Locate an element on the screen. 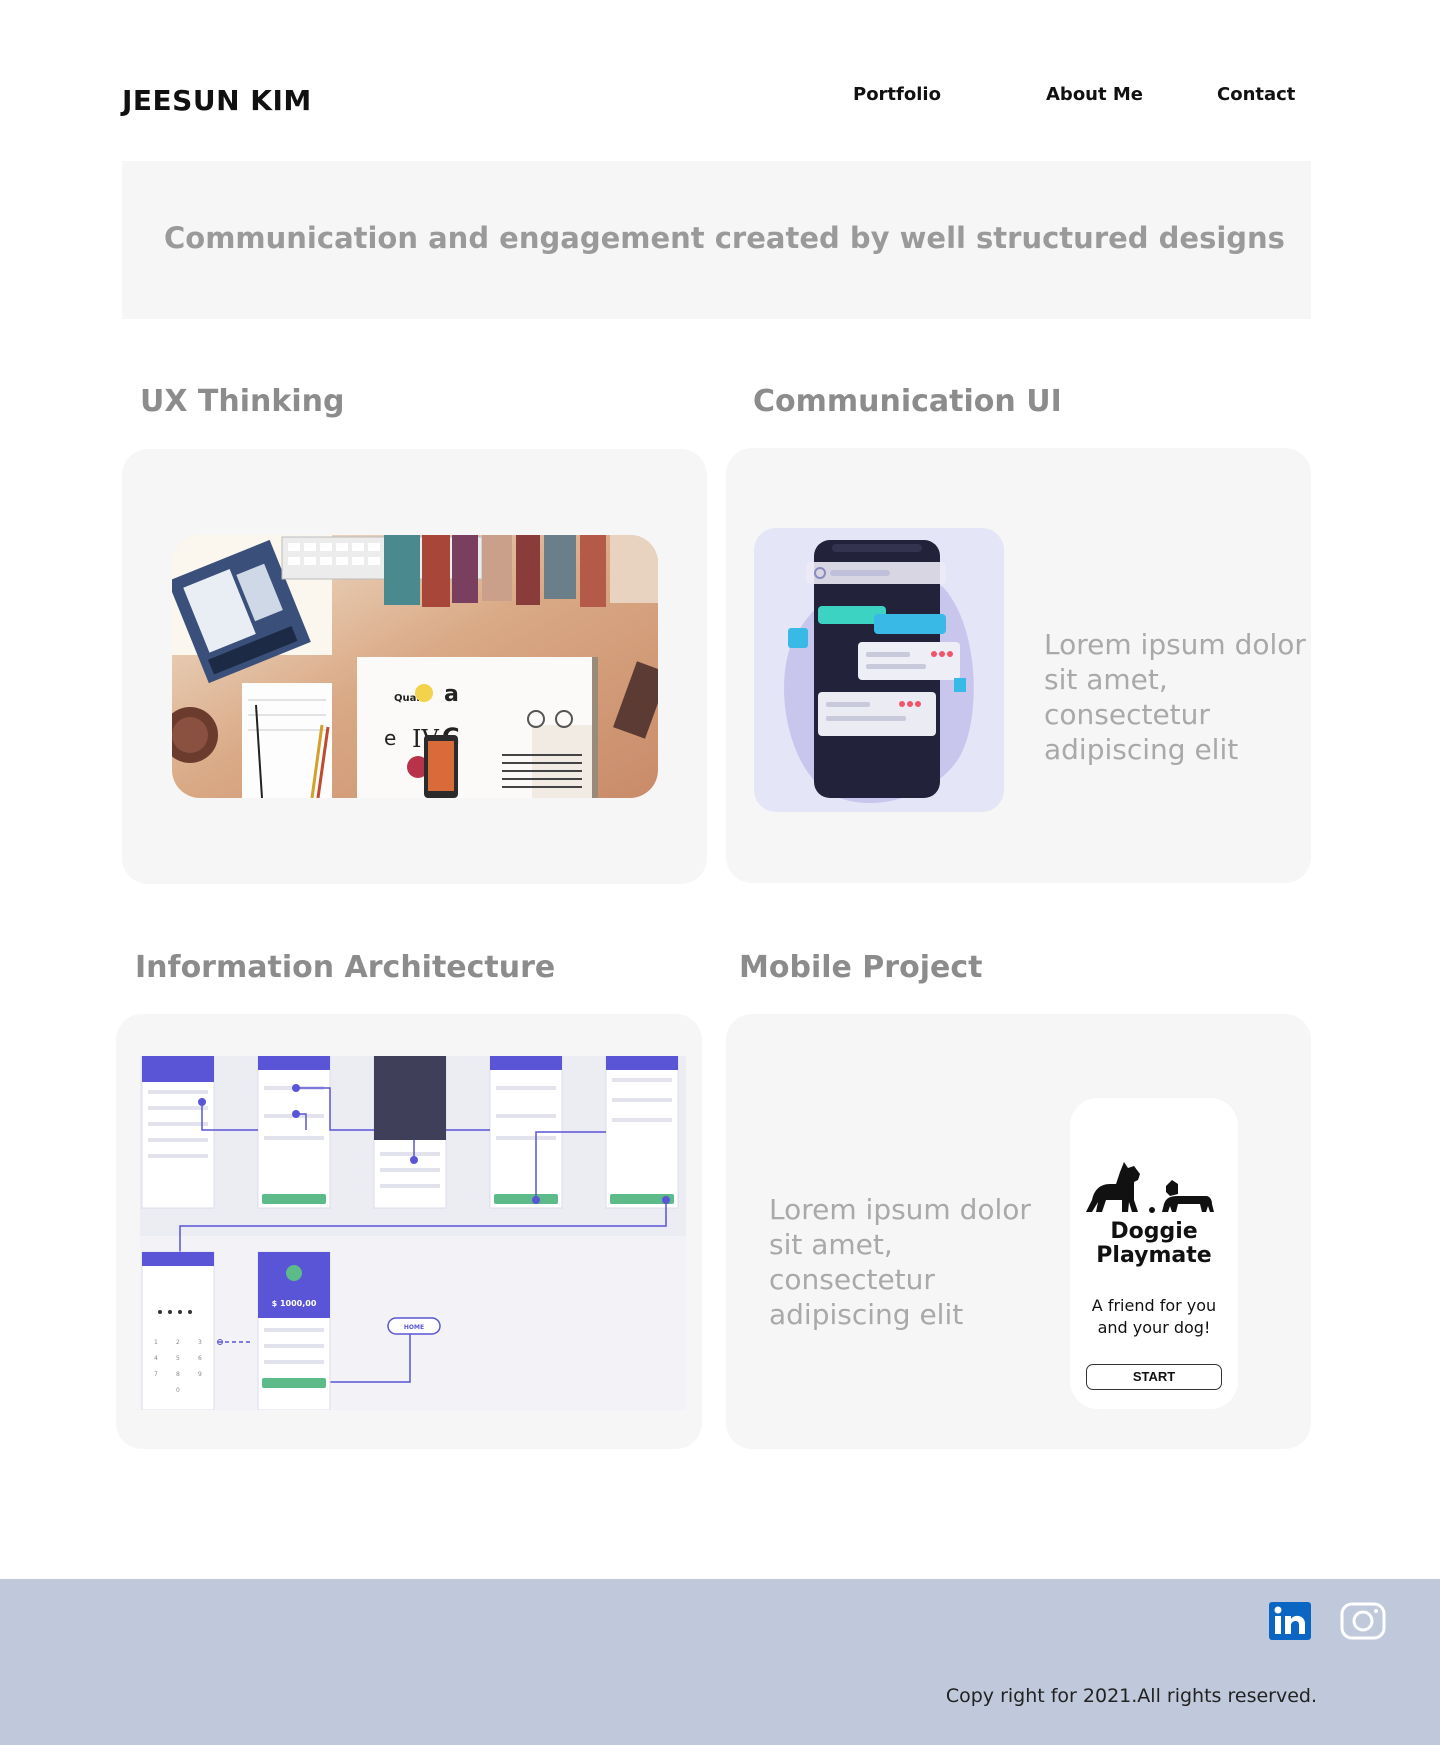 The width and height of the screenshot is (1440, 1745). svg-text: 7 is located at coordinates (156, 1374).